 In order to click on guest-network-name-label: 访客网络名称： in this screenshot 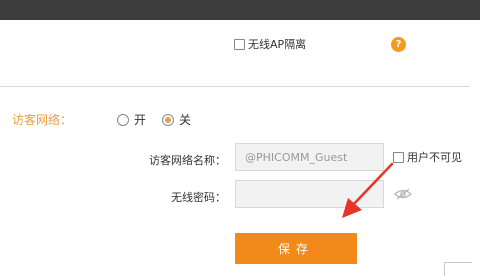, I will do `click(187, 160)`.